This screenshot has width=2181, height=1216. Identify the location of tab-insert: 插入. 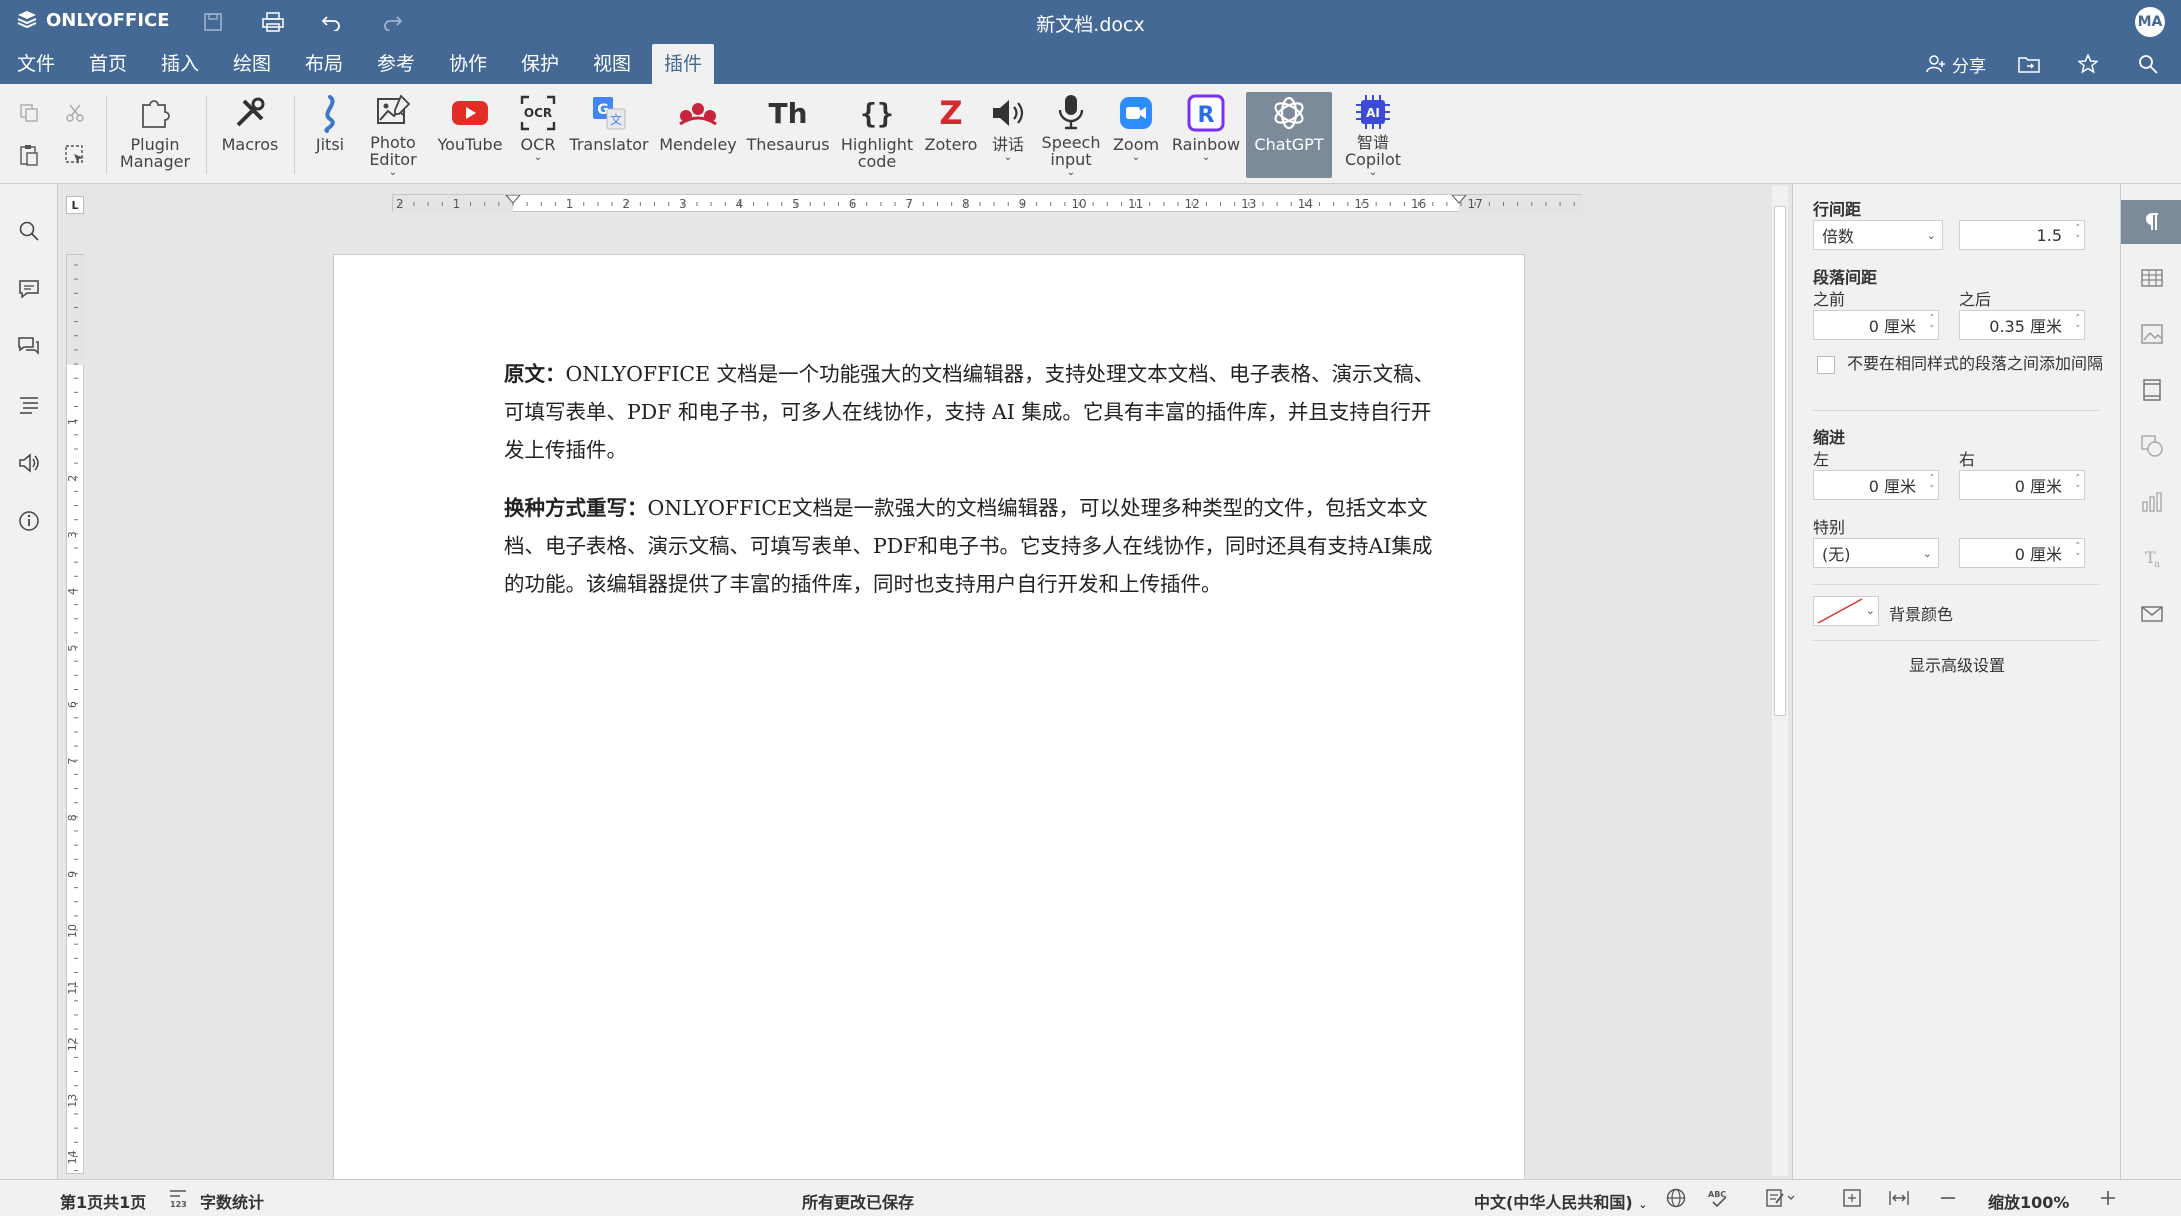
(180, 64).